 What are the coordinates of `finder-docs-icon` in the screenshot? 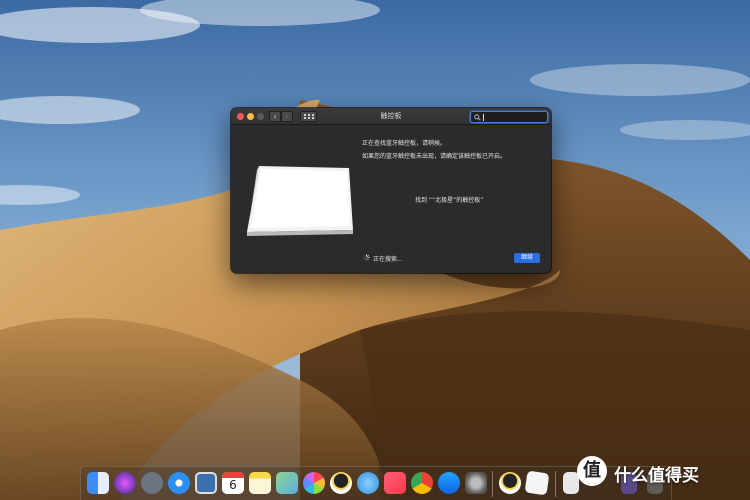 It's located at (571, 483).